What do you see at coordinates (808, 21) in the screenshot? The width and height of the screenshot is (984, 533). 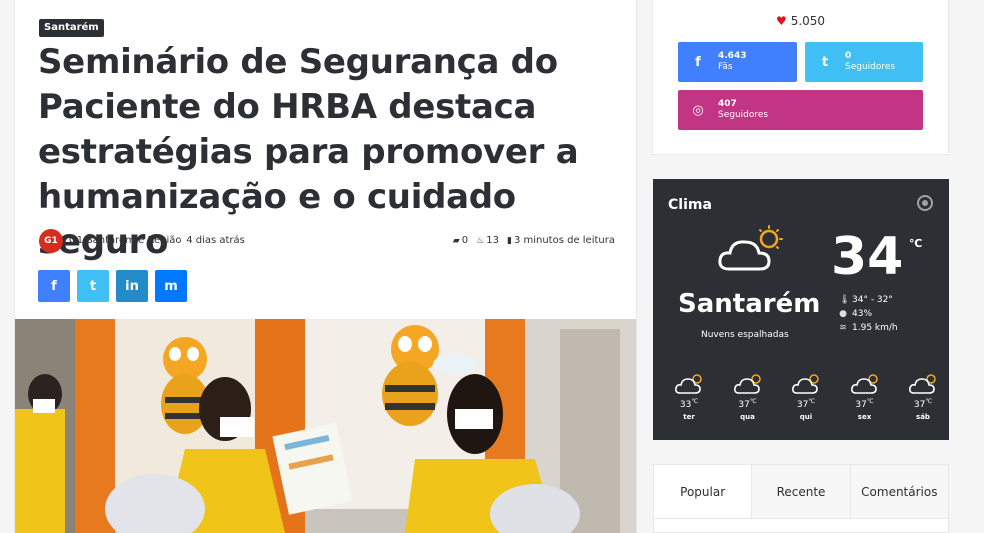 I see `likes-count: 5.050` at bounding box center [808, 21].